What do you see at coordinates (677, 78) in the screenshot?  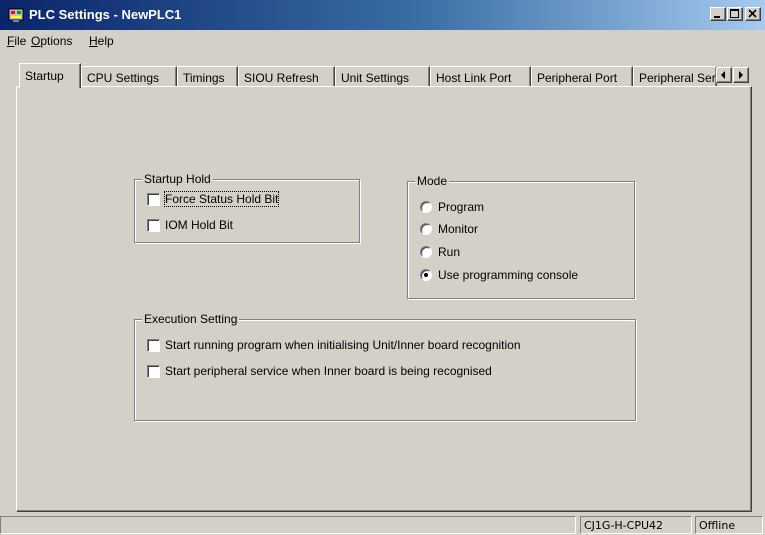 I see `tab-label: Peripheral Service` at bounding box center [677, 78].